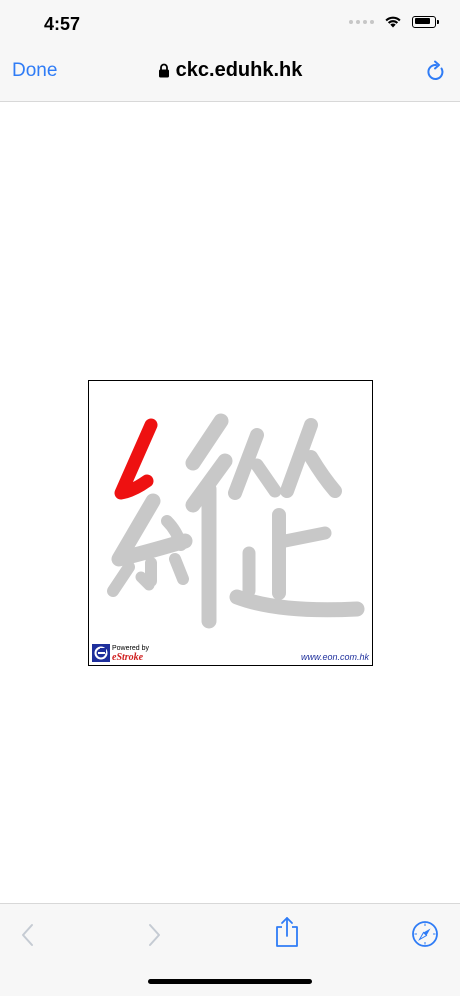 This screenshot has height=996, width=460. I want to click on battery-icon, so click(425, 21).